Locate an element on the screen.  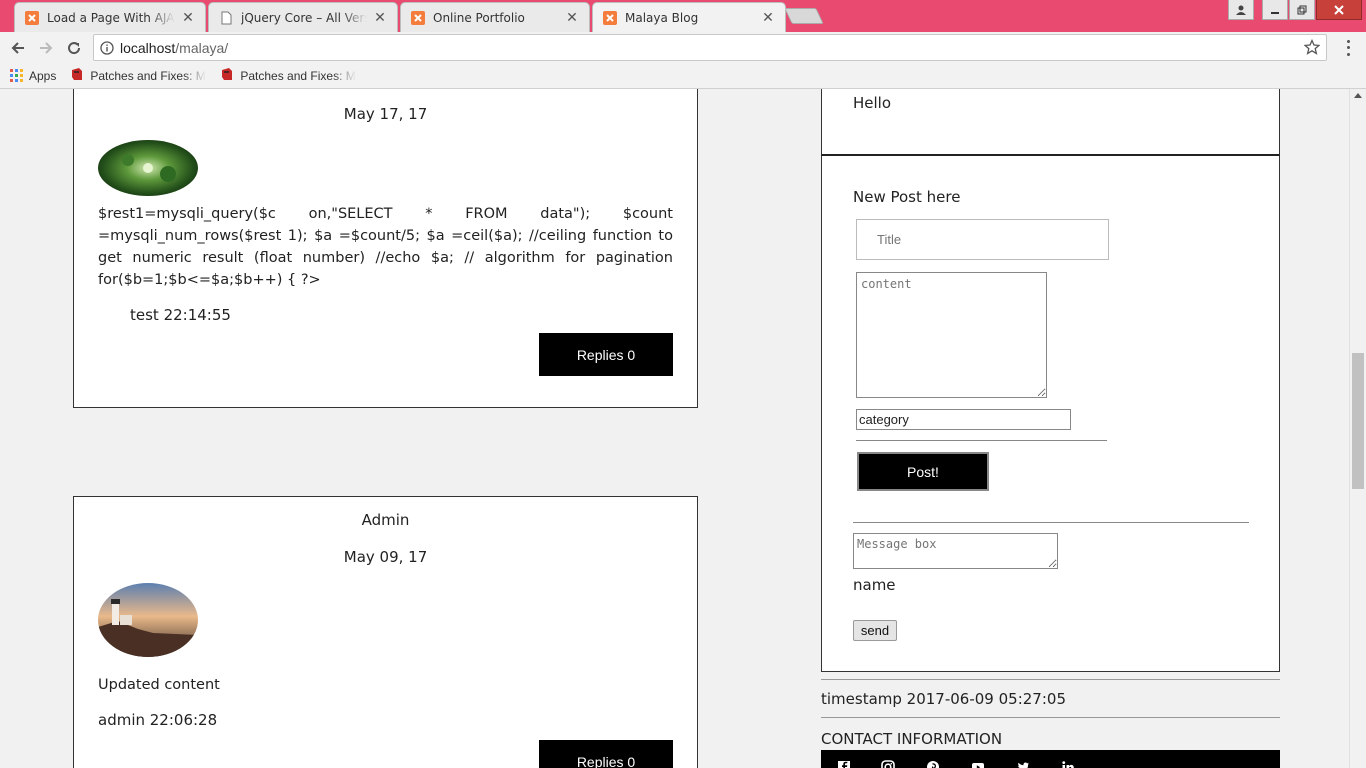
document-icon is located at coordinates (226, 18).